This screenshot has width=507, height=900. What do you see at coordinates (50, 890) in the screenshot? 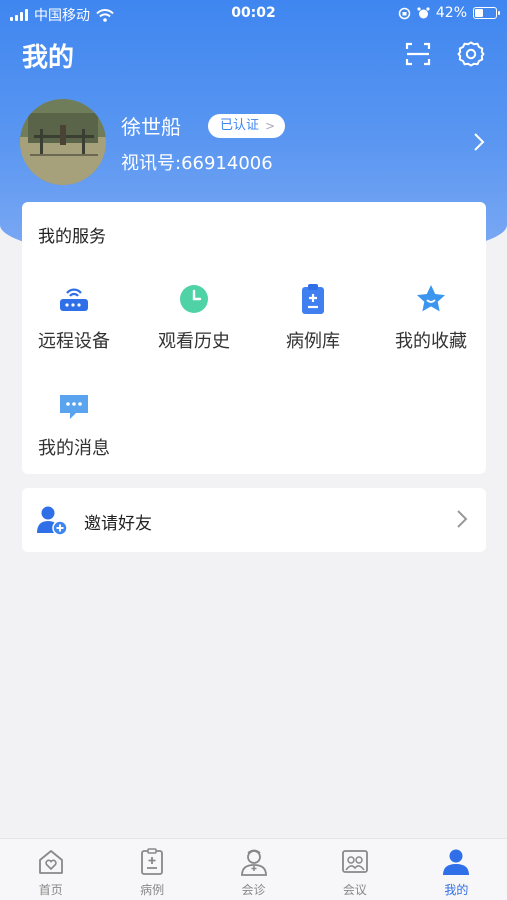
I see `tab-label: 首页` at bounding box center [50, 890].